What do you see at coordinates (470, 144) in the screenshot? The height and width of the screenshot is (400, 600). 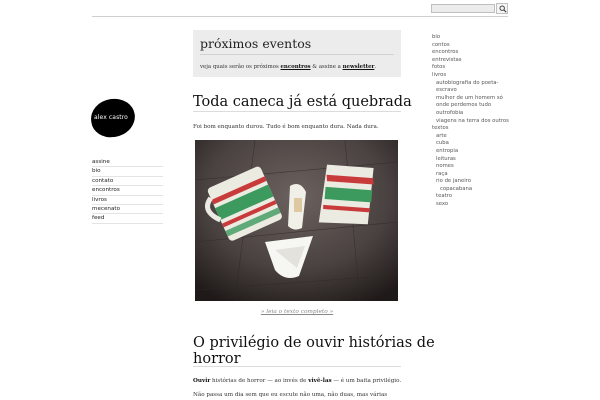 I see `nav-subitem-topic: cuba` at bounding box center [470, 144].